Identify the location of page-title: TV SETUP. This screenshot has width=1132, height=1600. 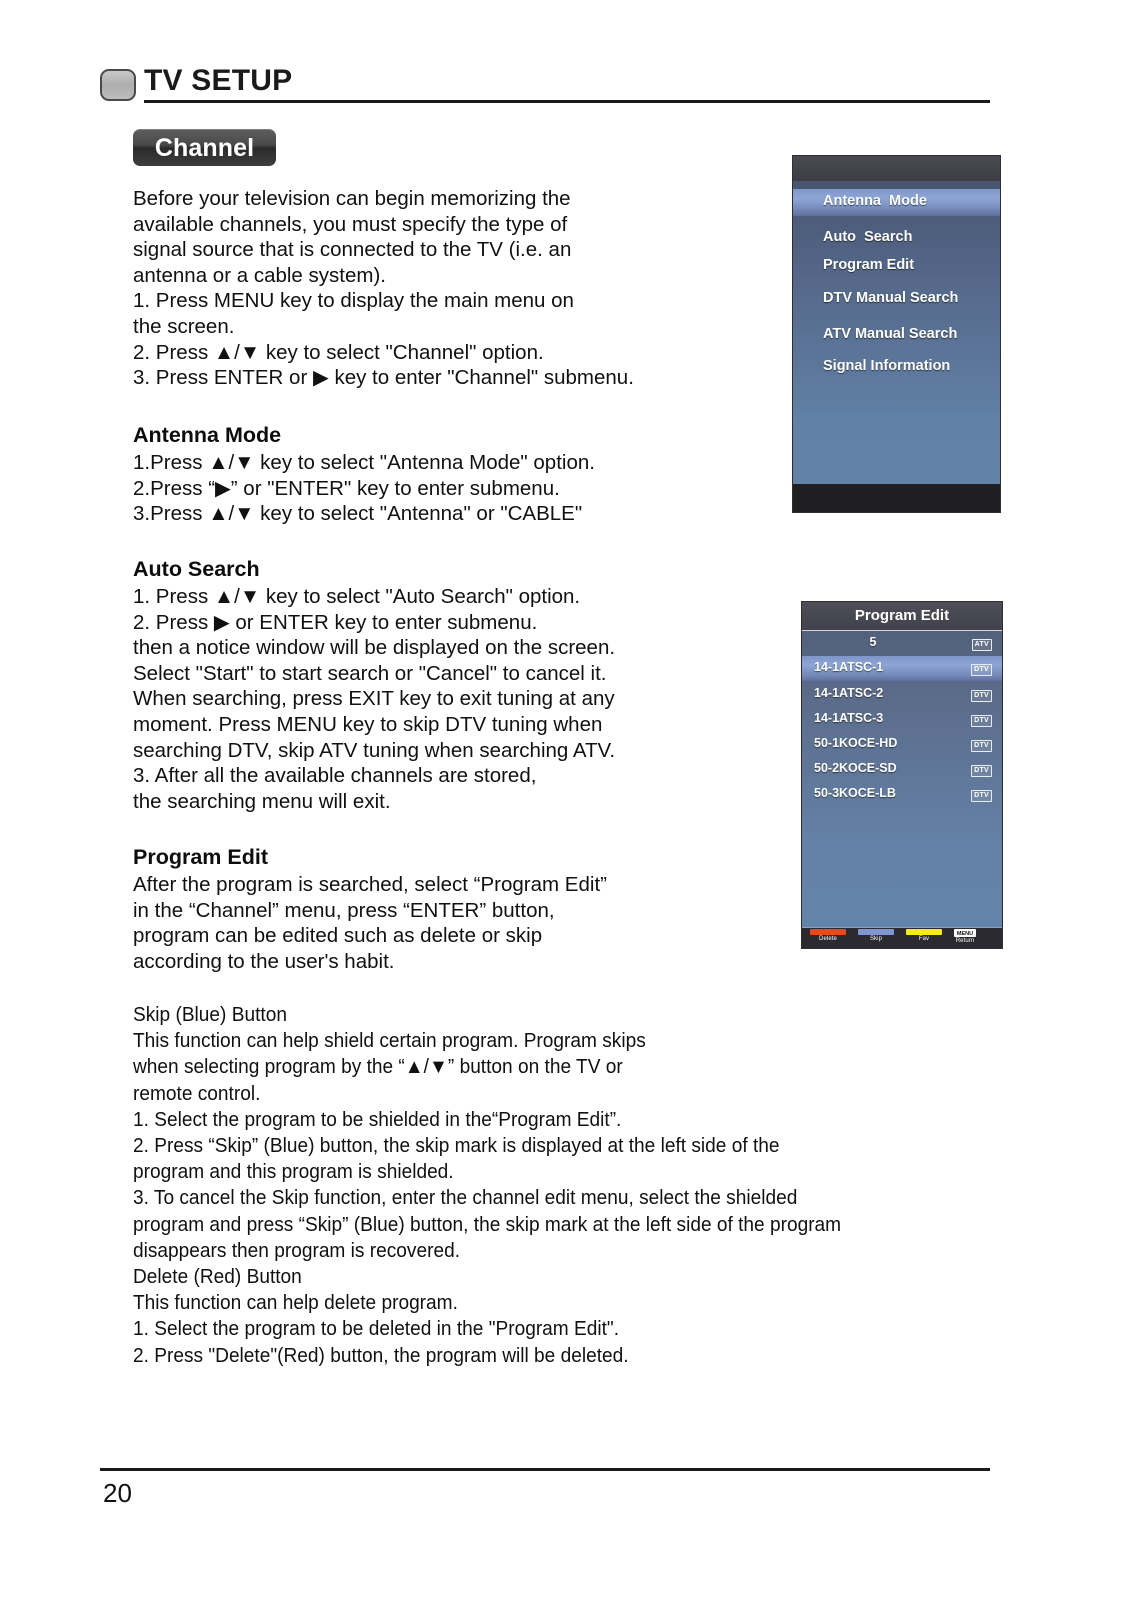
(218, 80).